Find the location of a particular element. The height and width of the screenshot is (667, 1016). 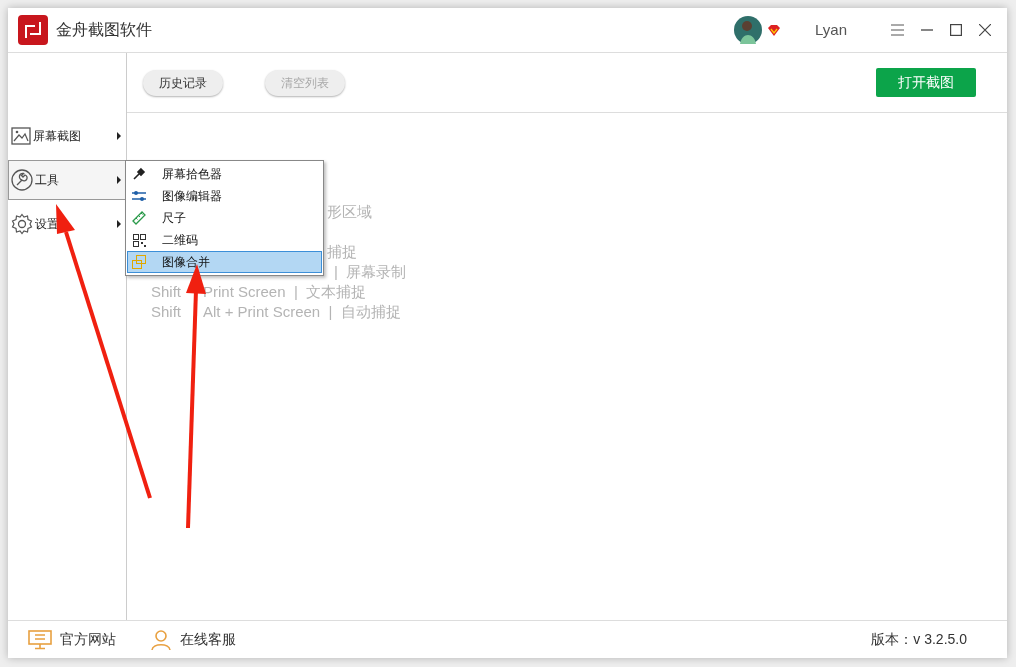

close-icon is located at coordinates (985, 30).